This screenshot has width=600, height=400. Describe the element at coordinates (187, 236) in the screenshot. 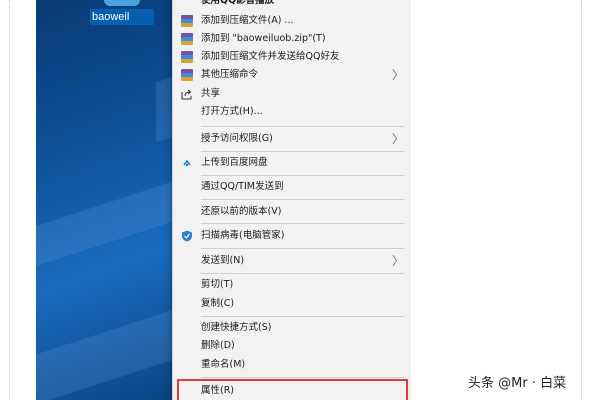

I see `shield-icon` at that location.